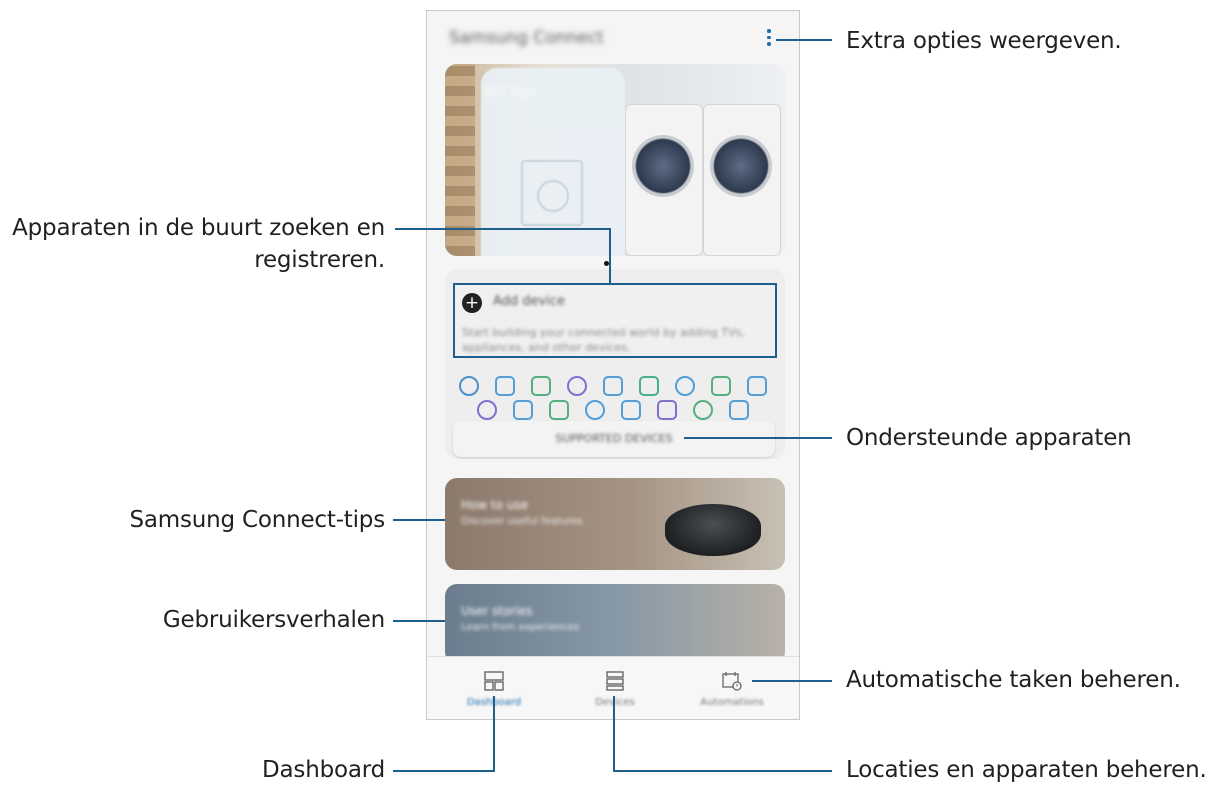 Image resolution: width=1211 pixels, height=787 pixels. I want to click on calendar-clock-icon, so click(732, 681).